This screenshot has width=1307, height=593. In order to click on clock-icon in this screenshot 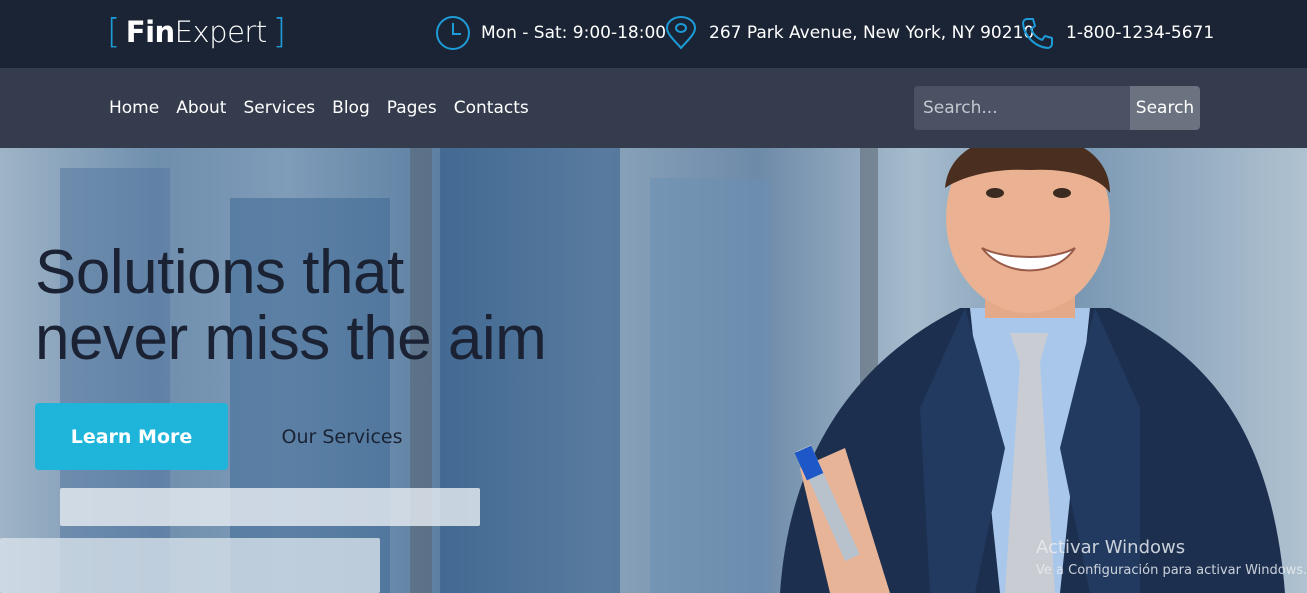, I will do `click(453, 33)`.